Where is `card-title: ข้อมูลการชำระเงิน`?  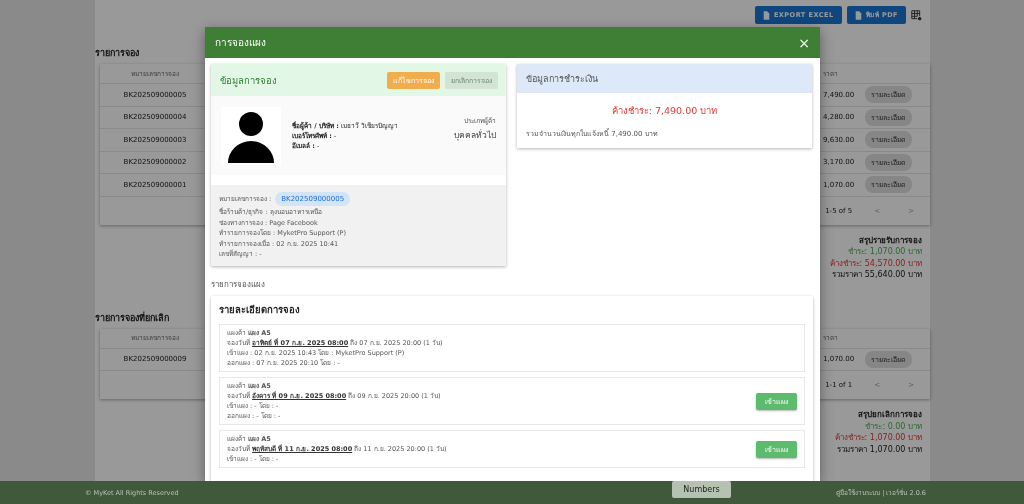
card-title: ข้อมูลการชำระเงิน is located at coordinates (562, 79).